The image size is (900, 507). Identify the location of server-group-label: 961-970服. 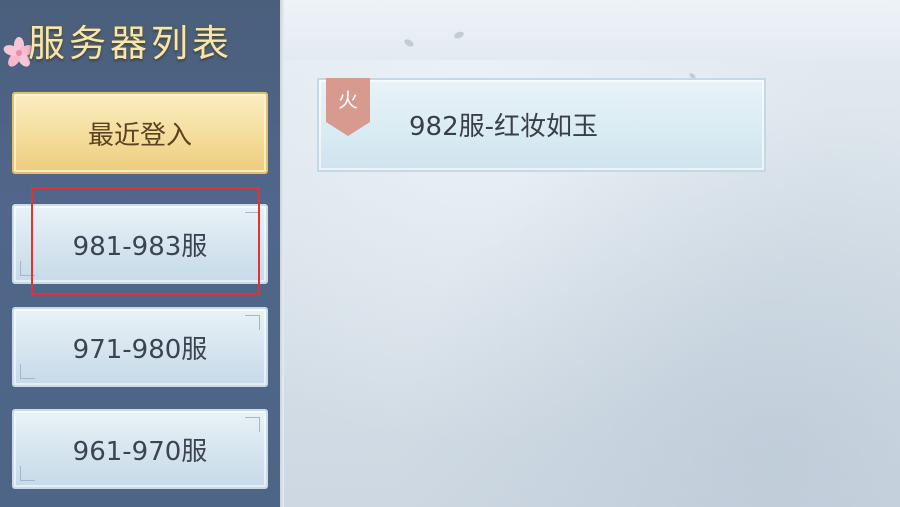
(140, 451).